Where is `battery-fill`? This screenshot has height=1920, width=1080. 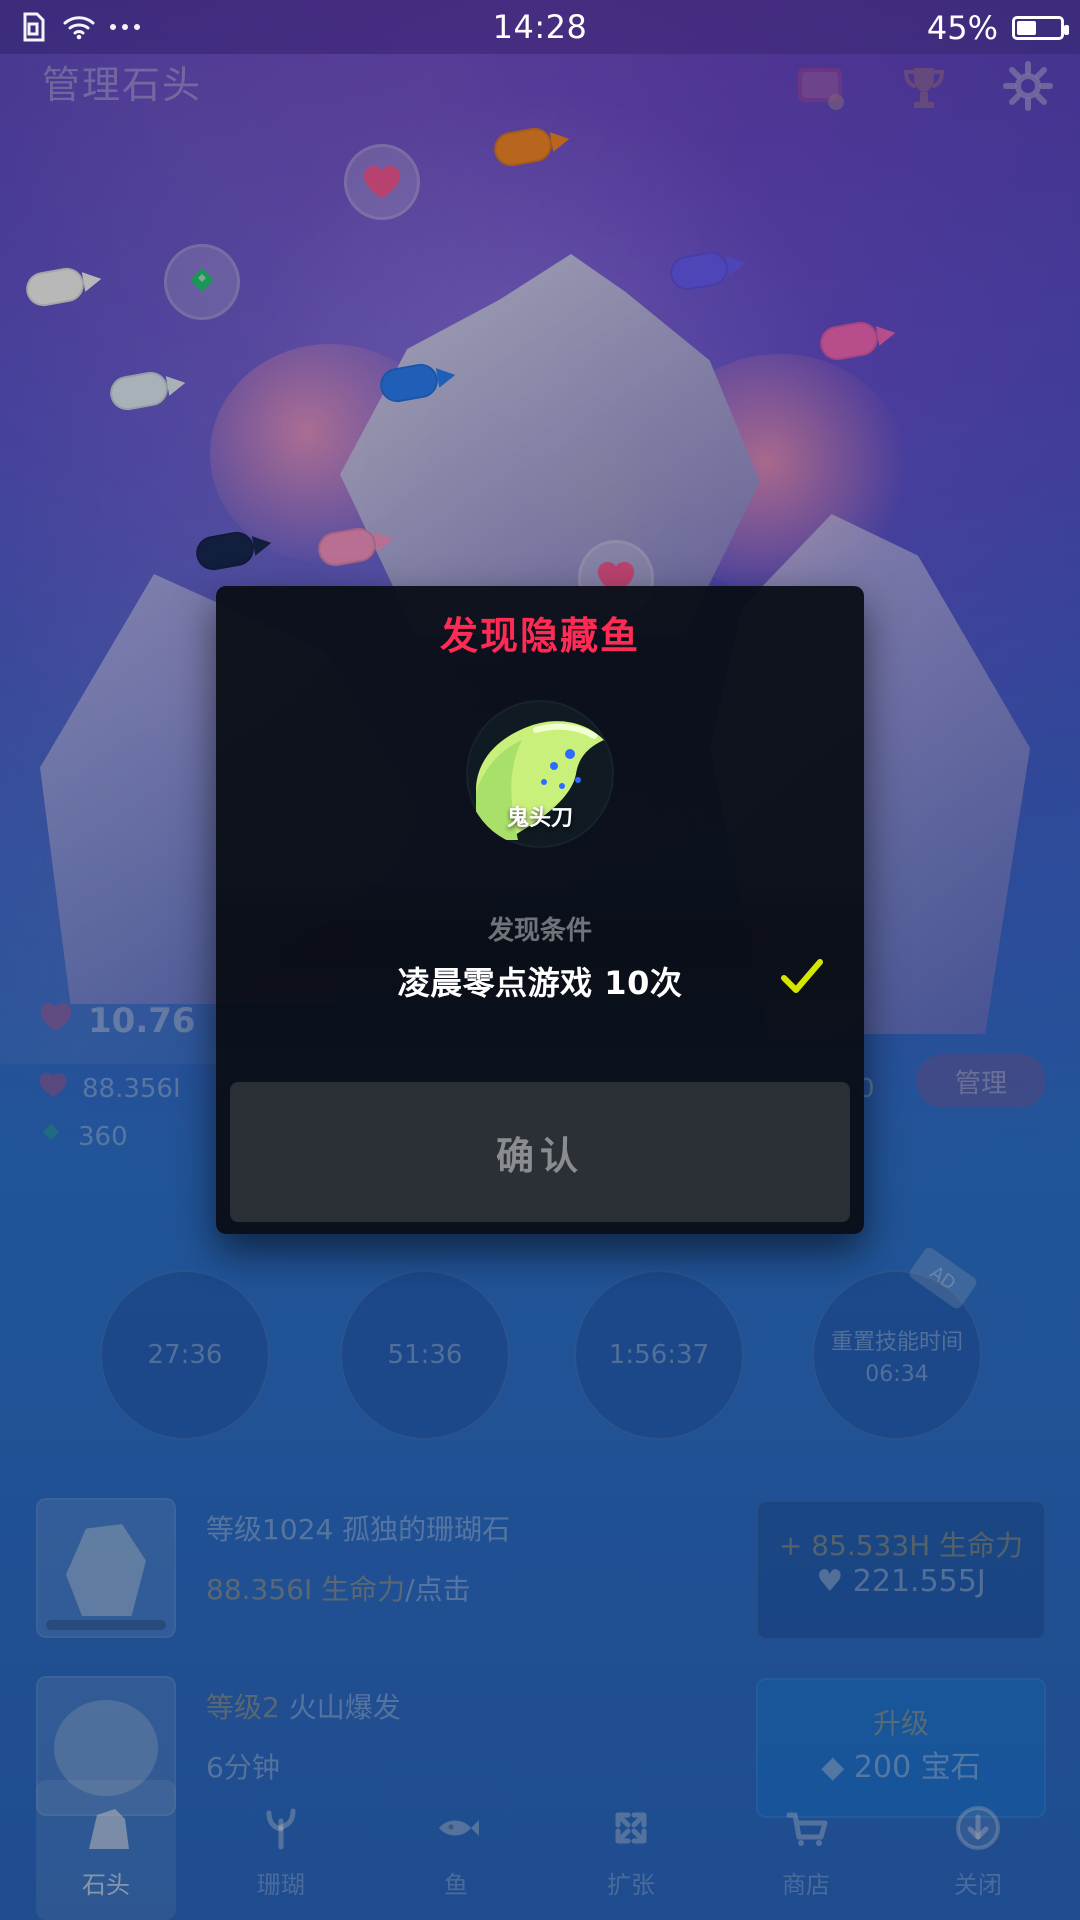
battery-fill is located at coordinates (1026, 28).